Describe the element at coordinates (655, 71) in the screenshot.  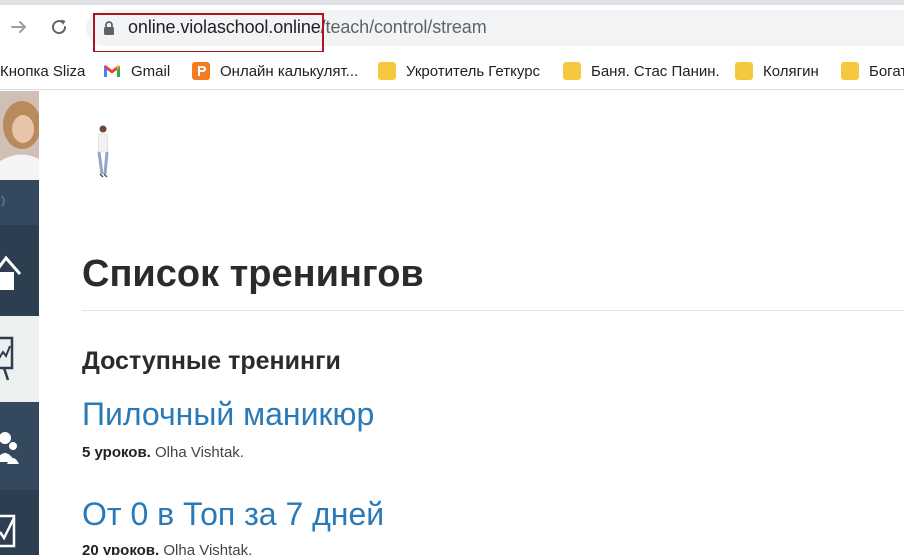
I see `bookmark-label: Баня. Стас Панин.` at that location.